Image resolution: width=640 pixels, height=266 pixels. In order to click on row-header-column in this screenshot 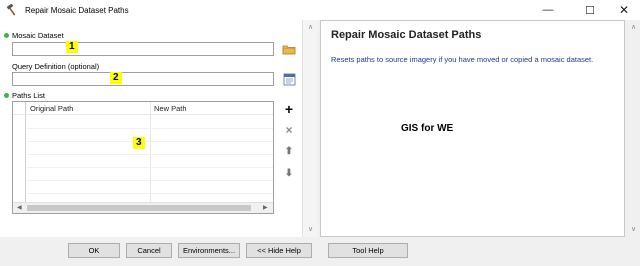, I will do `click(19, 152)`.